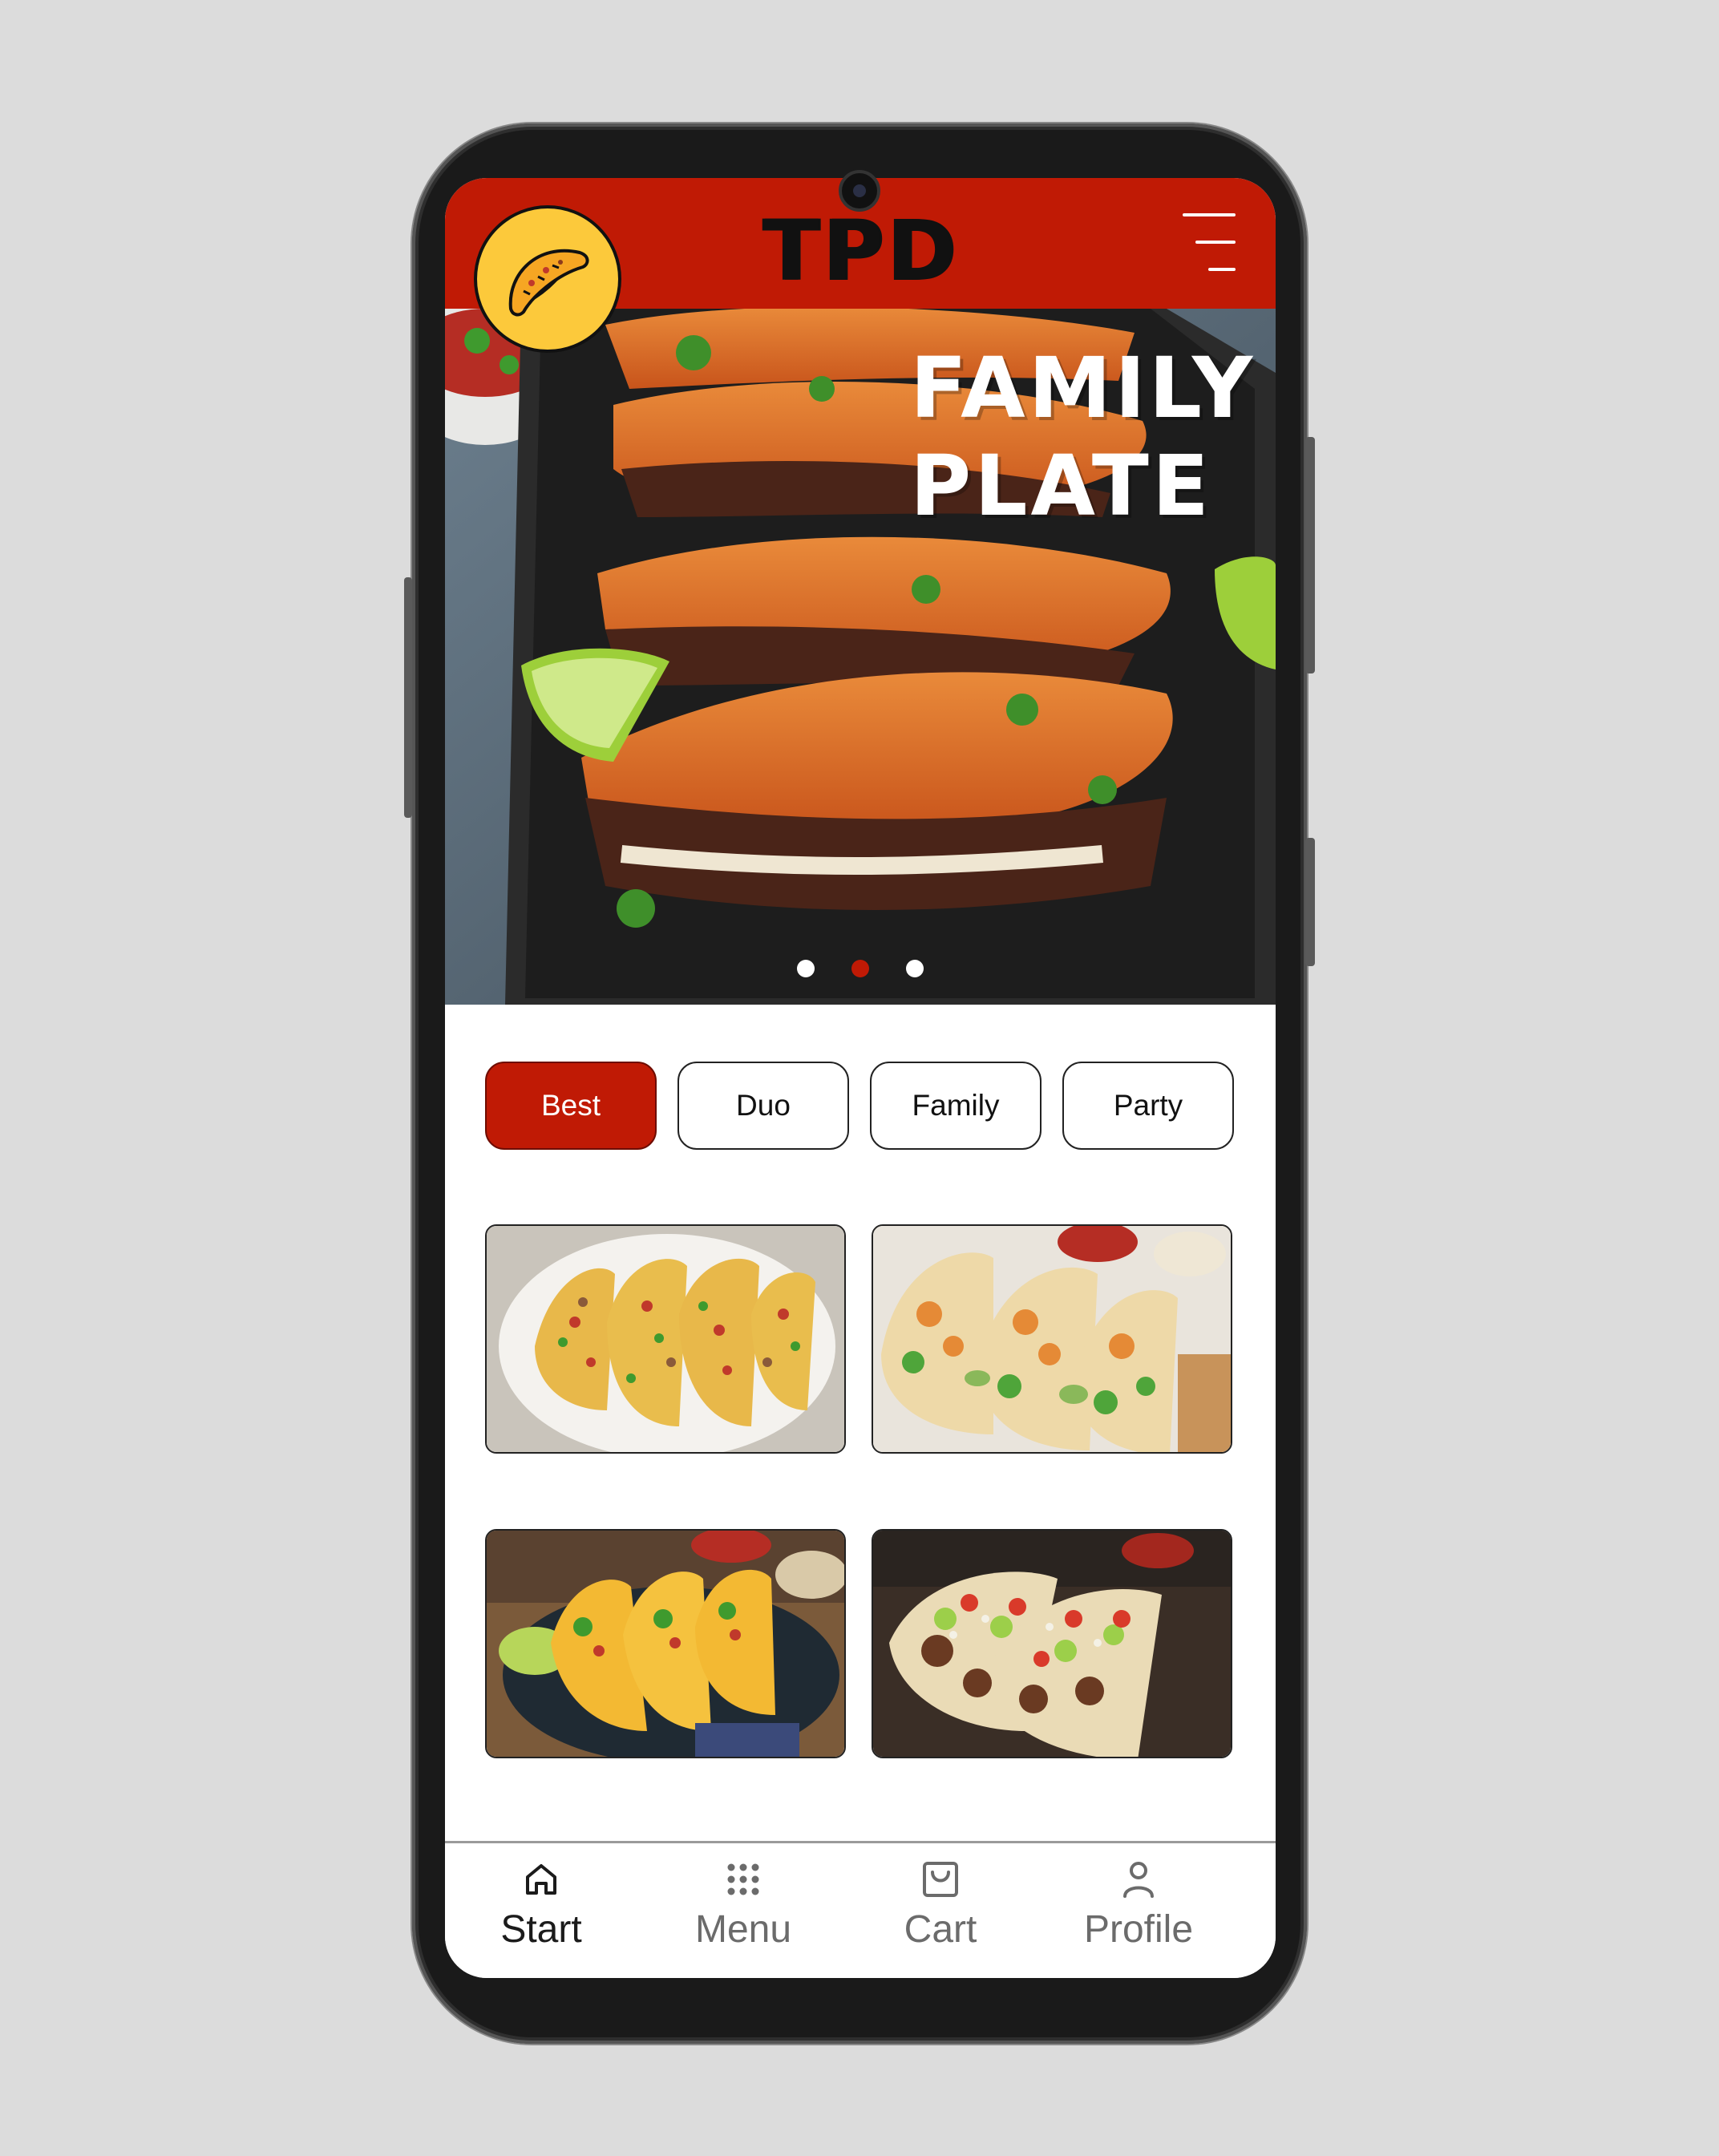  I want to click on nav-start-label: Start, so click(541, 1930).